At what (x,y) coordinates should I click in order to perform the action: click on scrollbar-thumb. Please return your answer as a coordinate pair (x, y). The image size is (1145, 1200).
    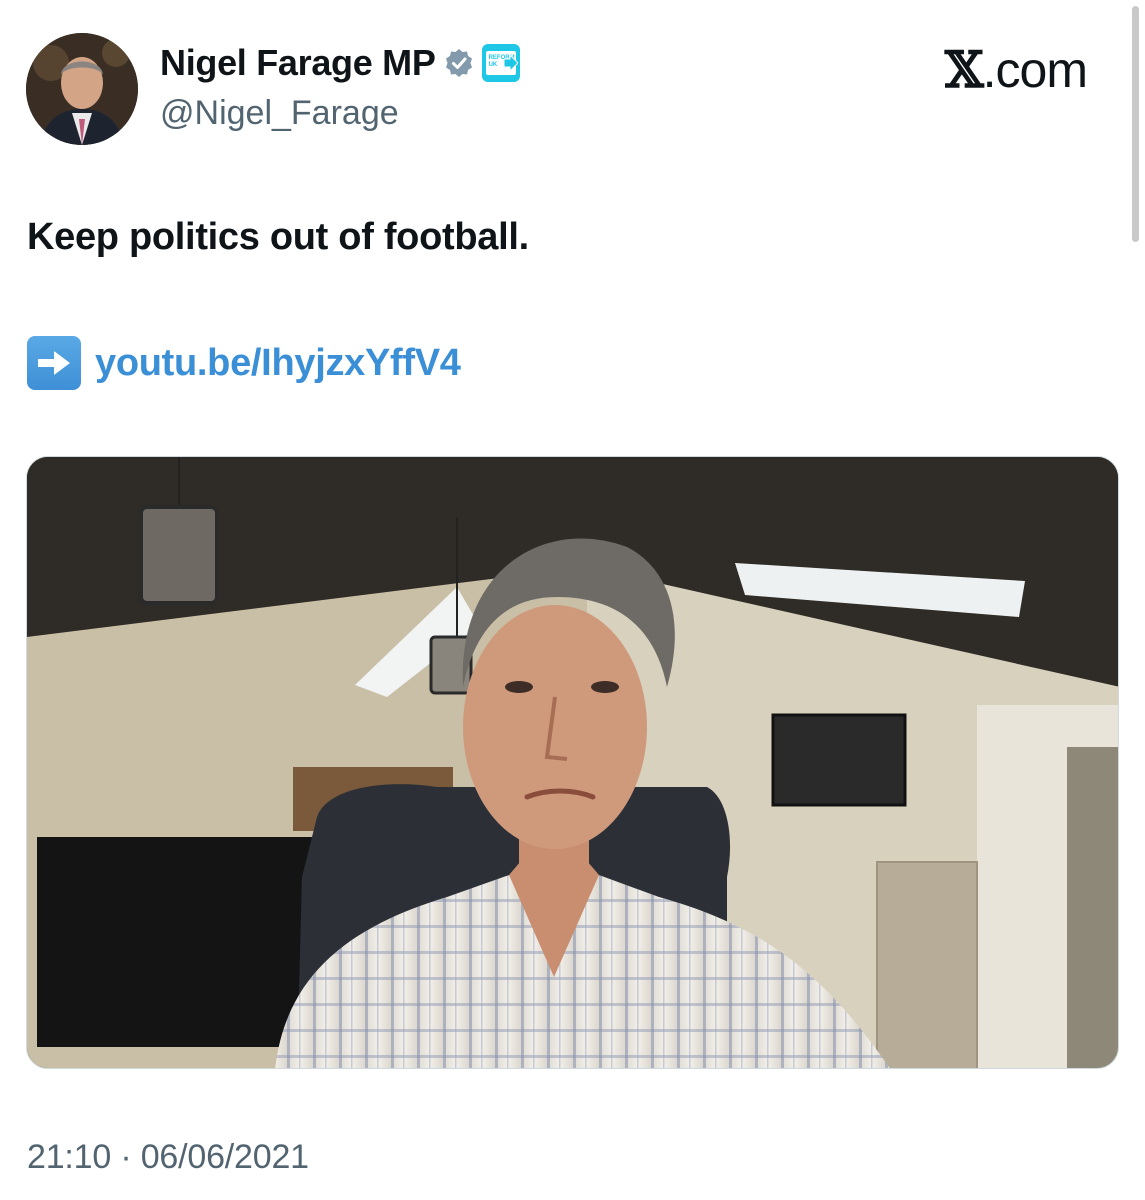
    Looking at the image, I should click on (1135, 124).